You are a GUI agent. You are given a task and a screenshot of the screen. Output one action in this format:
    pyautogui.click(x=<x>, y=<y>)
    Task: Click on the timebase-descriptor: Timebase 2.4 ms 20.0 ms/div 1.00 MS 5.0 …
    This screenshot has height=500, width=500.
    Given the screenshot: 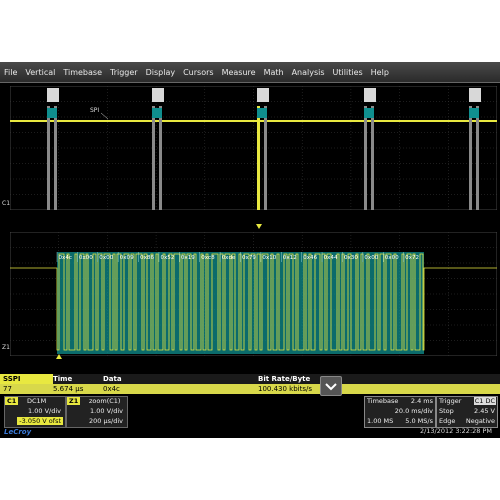 What is the action you would take?
    pyautogui.click(x=400, y=412)
    